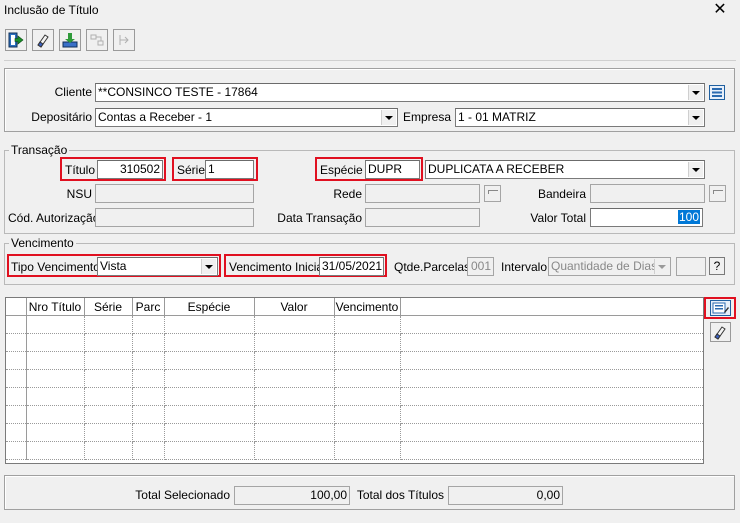  What do you see at coordinates (229, 169) in the screenshot?
I see `serie-input: 1` at bounding box center [229, 169].